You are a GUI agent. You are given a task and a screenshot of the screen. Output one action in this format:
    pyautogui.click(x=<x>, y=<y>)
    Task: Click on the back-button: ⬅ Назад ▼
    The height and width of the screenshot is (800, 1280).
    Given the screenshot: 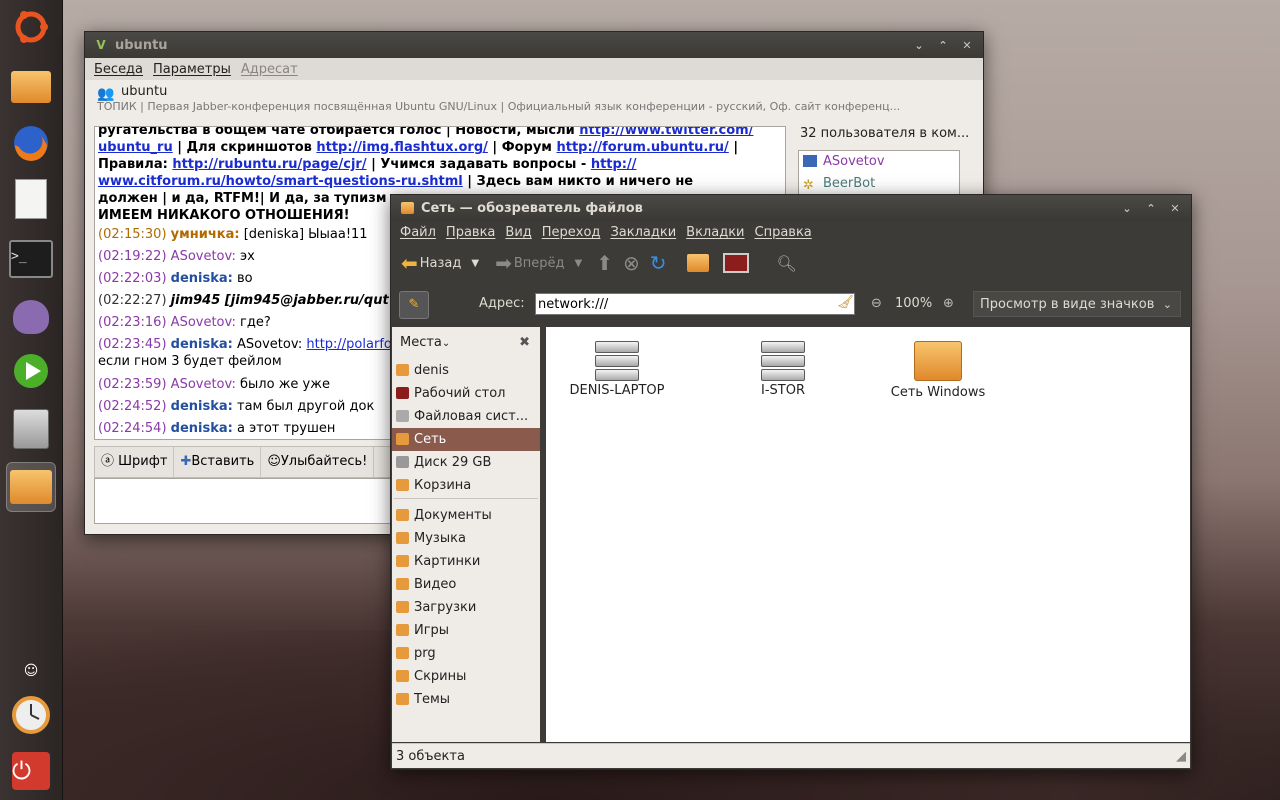 What is the action you would take?
    pyautogui.click(x=440, y=263)
    